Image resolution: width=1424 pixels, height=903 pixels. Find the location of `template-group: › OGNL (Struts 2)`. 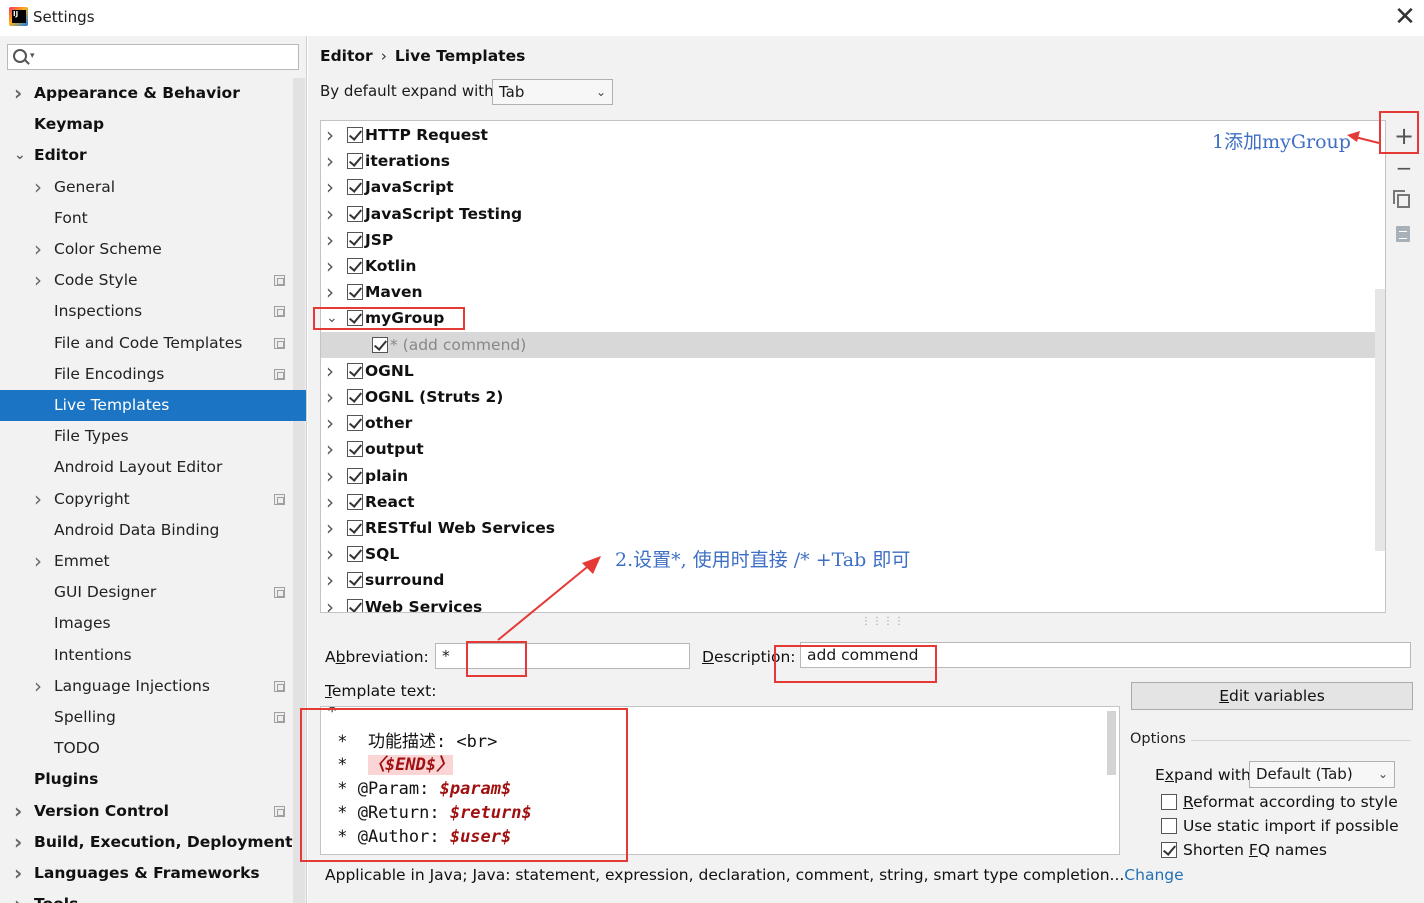

template-group: › OGNL (Struts 2) is located at coordinates (848, 397).